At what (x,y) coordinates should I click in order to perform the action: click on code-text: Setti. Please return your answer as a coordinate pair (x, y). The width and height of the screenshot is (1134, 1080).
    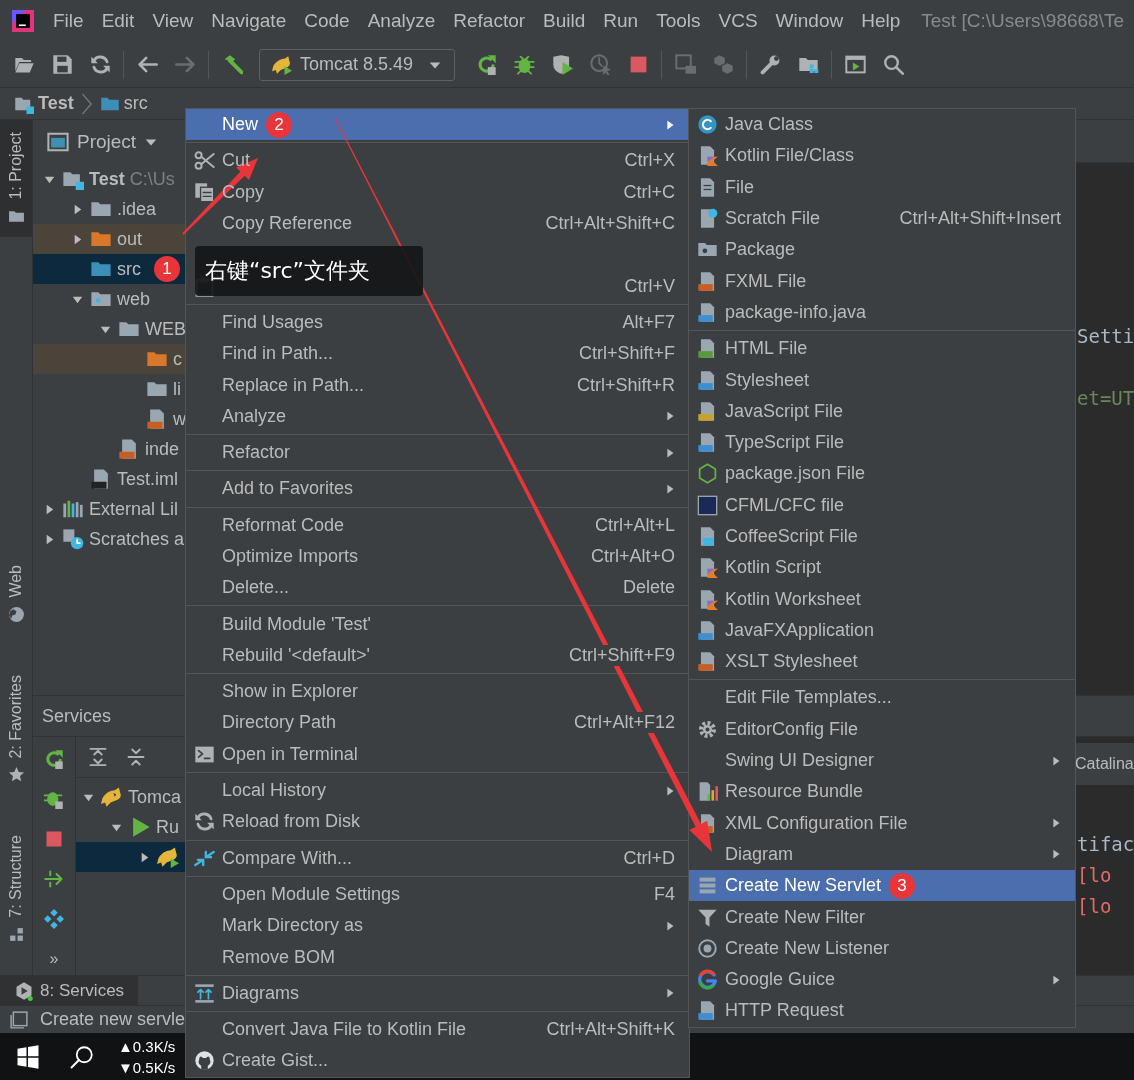
    Looking at the image, I should click on (1105, 336).